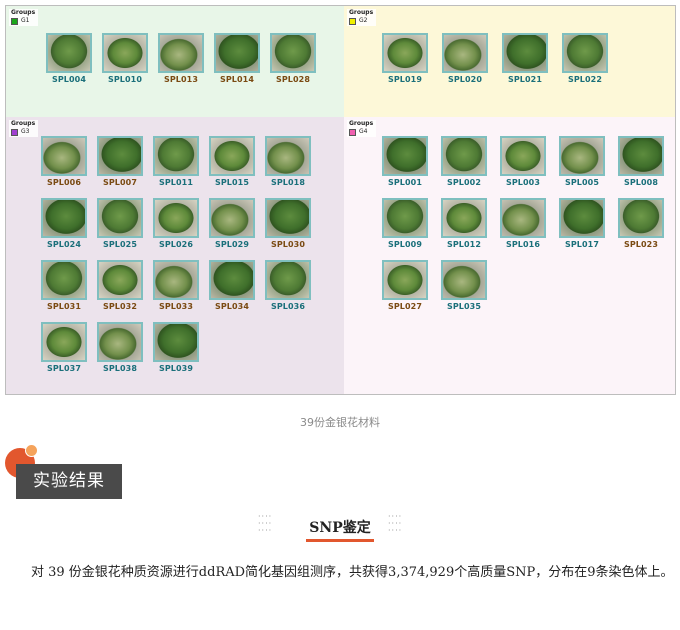 This screenshot has height=630, width=680. What do you see at coordinates (585, 79) in the screenshot?
I see `sample-label: SPL022` at bounding box center [585, 79].